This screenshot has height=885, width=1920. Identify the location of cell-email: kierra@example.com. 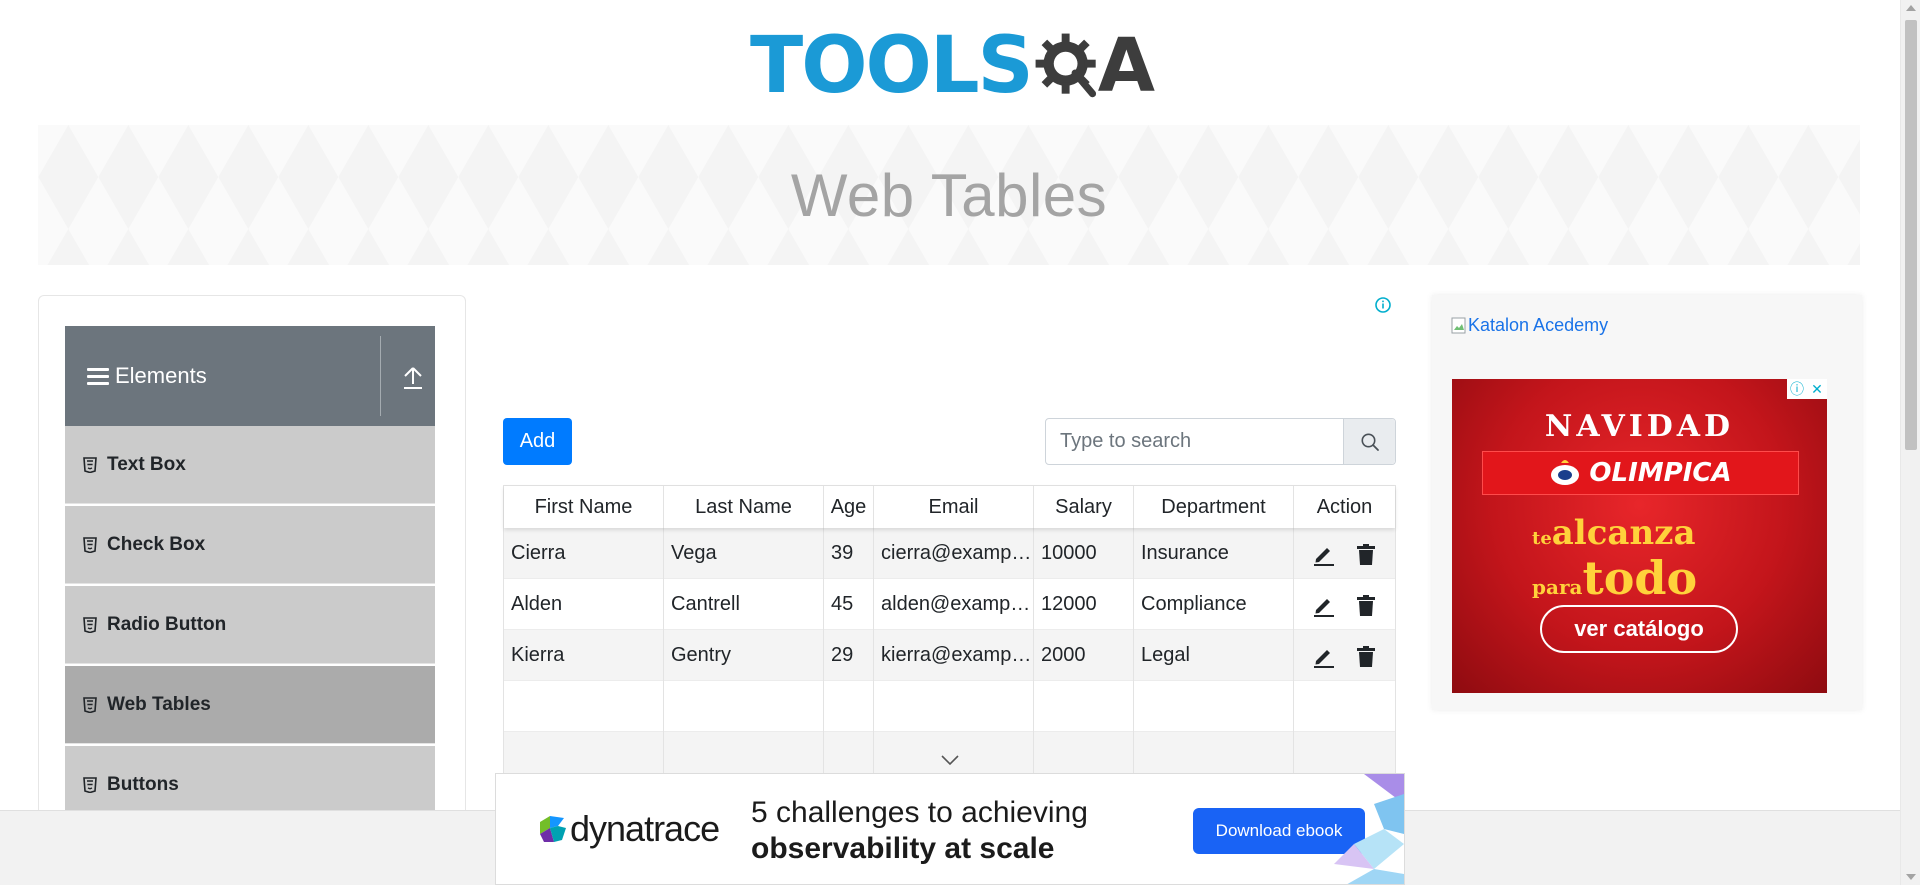
(954, 655).